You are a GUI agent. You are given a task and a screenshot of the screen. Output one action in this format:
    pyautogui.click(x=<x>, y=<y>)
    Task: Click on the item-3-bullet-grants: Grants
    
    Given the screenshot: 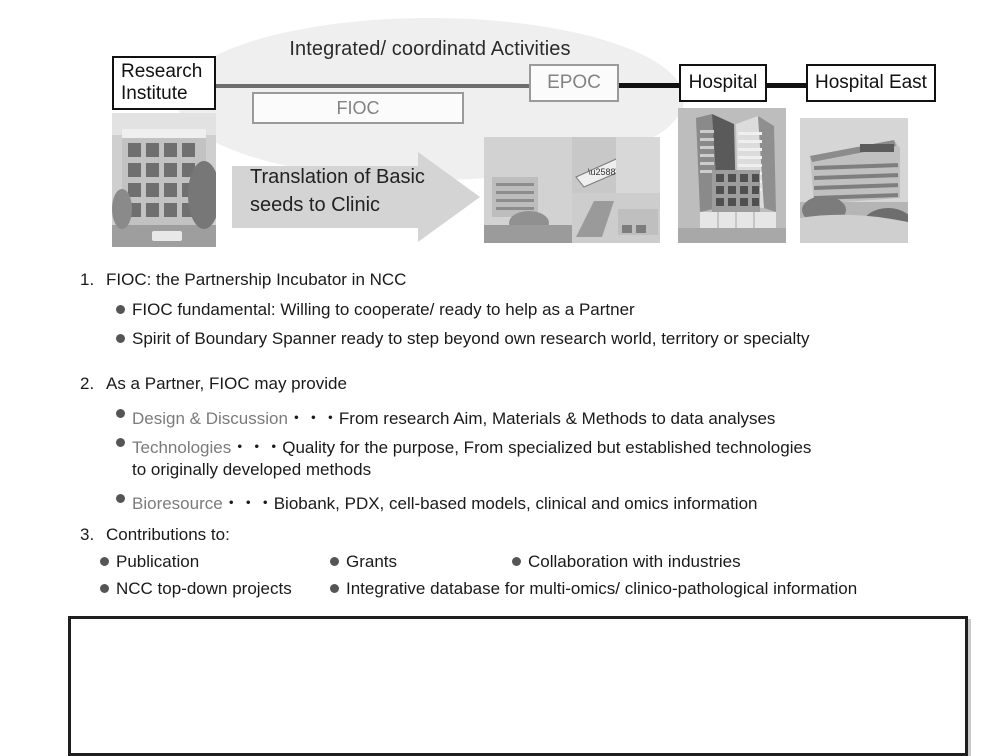 What is the action you would take?
    pyautogui.click(x=363, y=562)
    